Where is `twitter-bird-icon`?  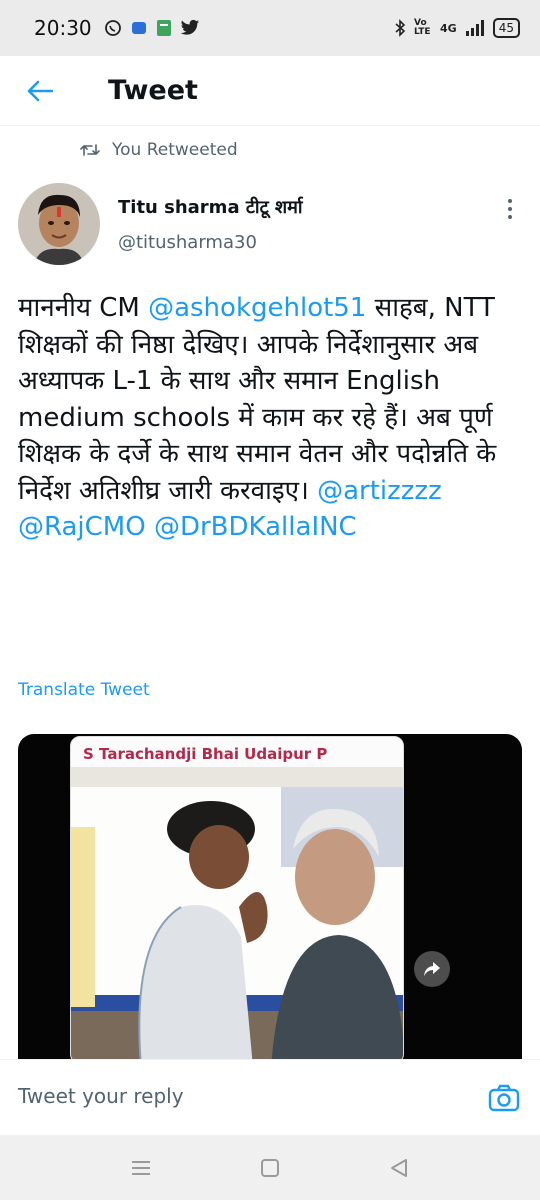
twitter-bird-icon is located at coordinates (189, 27).